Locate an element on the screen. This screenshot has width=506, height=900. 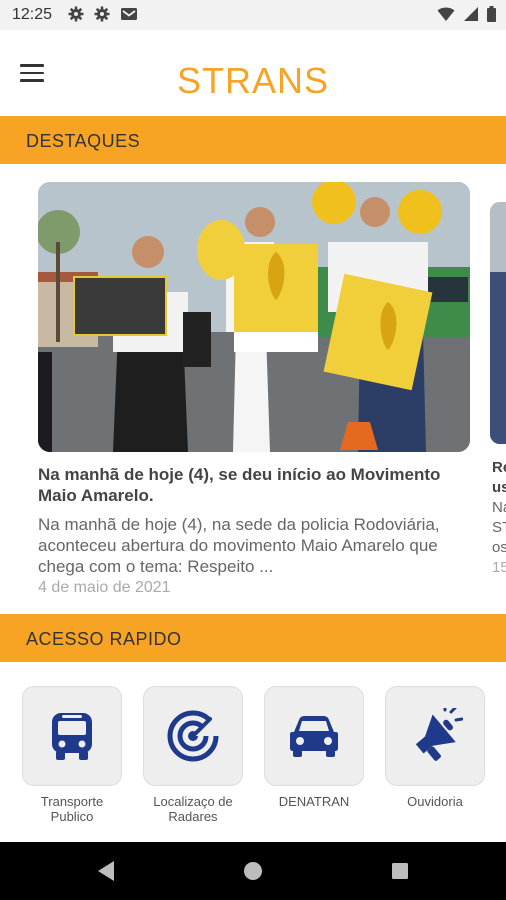
tile-label-line-1: Ouvidoria is located at coordinates (435, 801).